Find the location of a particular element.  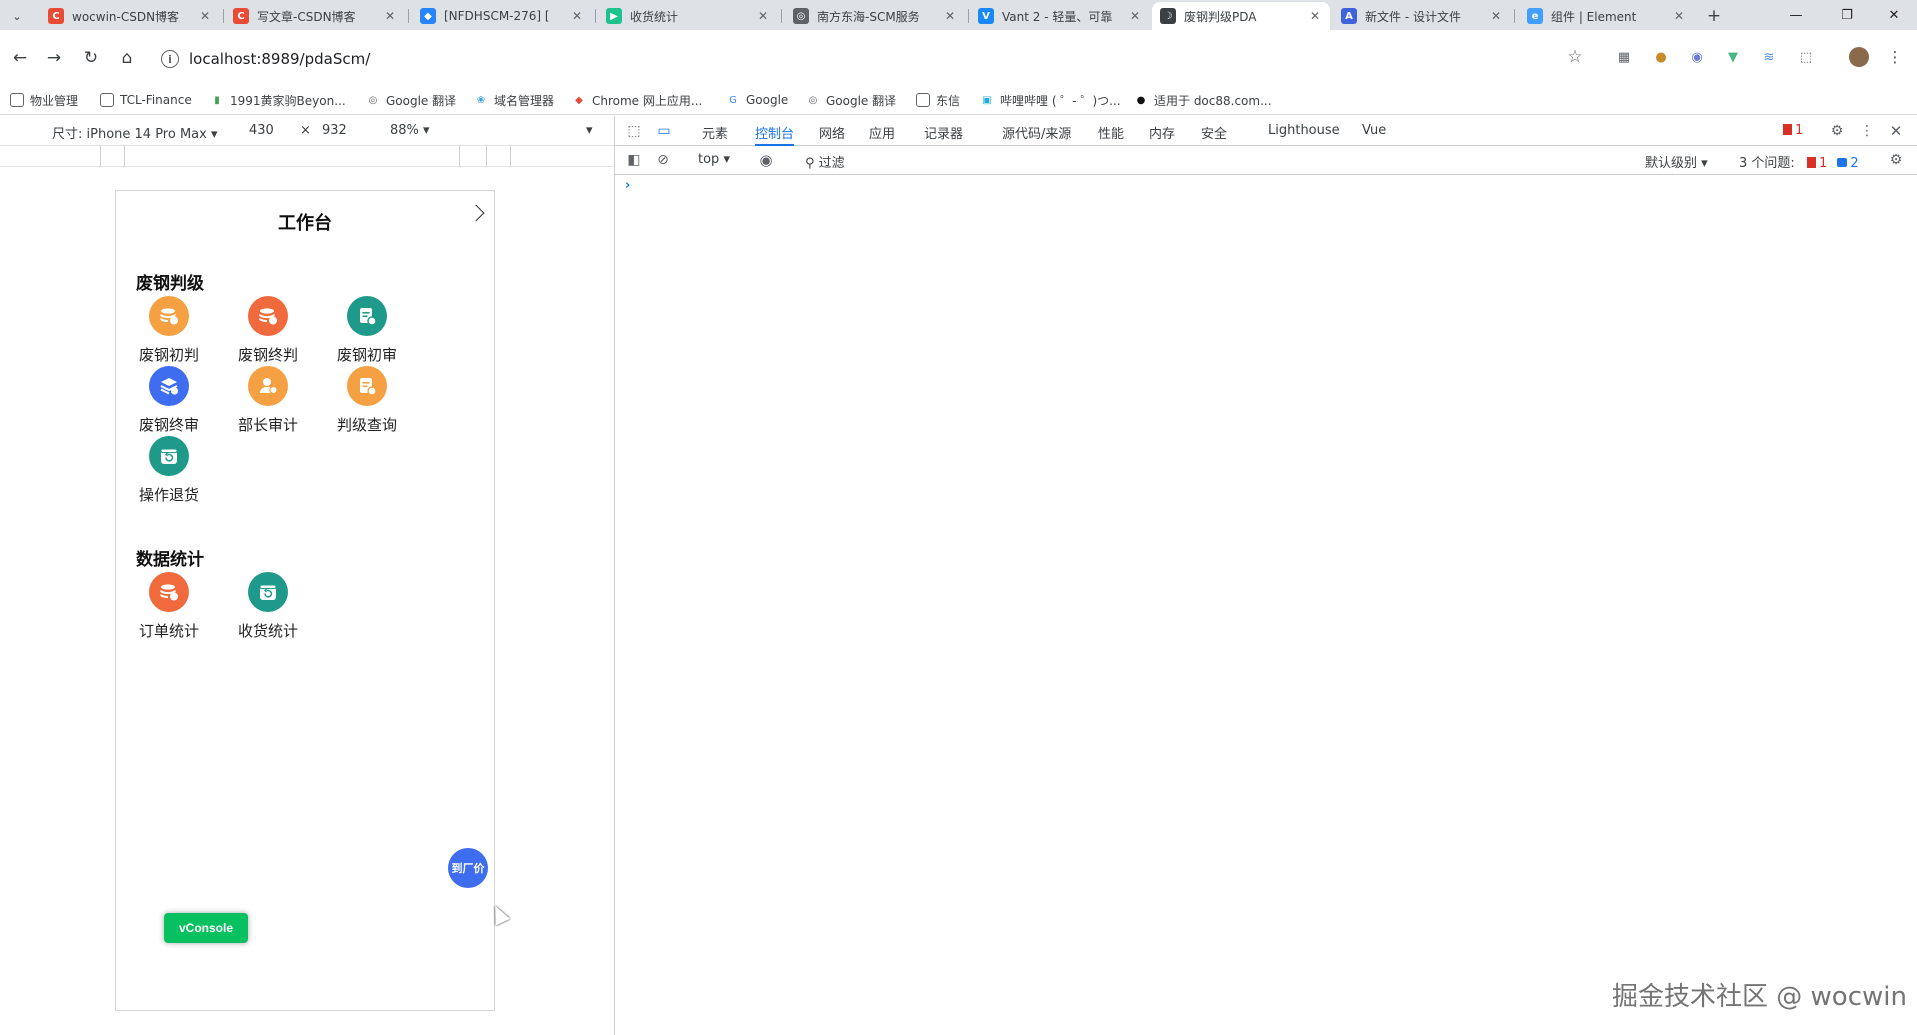

close-window-button: ✕ is located at coordinates (1894, 15).